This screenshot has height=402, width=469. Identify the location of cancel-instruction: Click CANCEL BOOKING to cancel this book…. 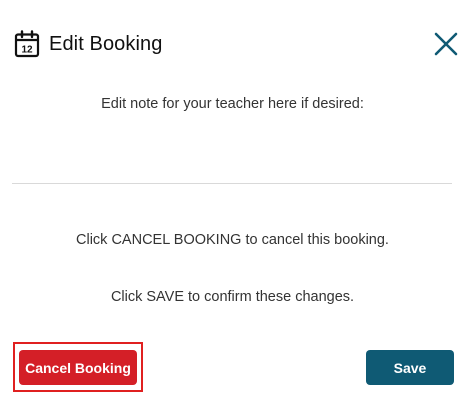
(232, 240).